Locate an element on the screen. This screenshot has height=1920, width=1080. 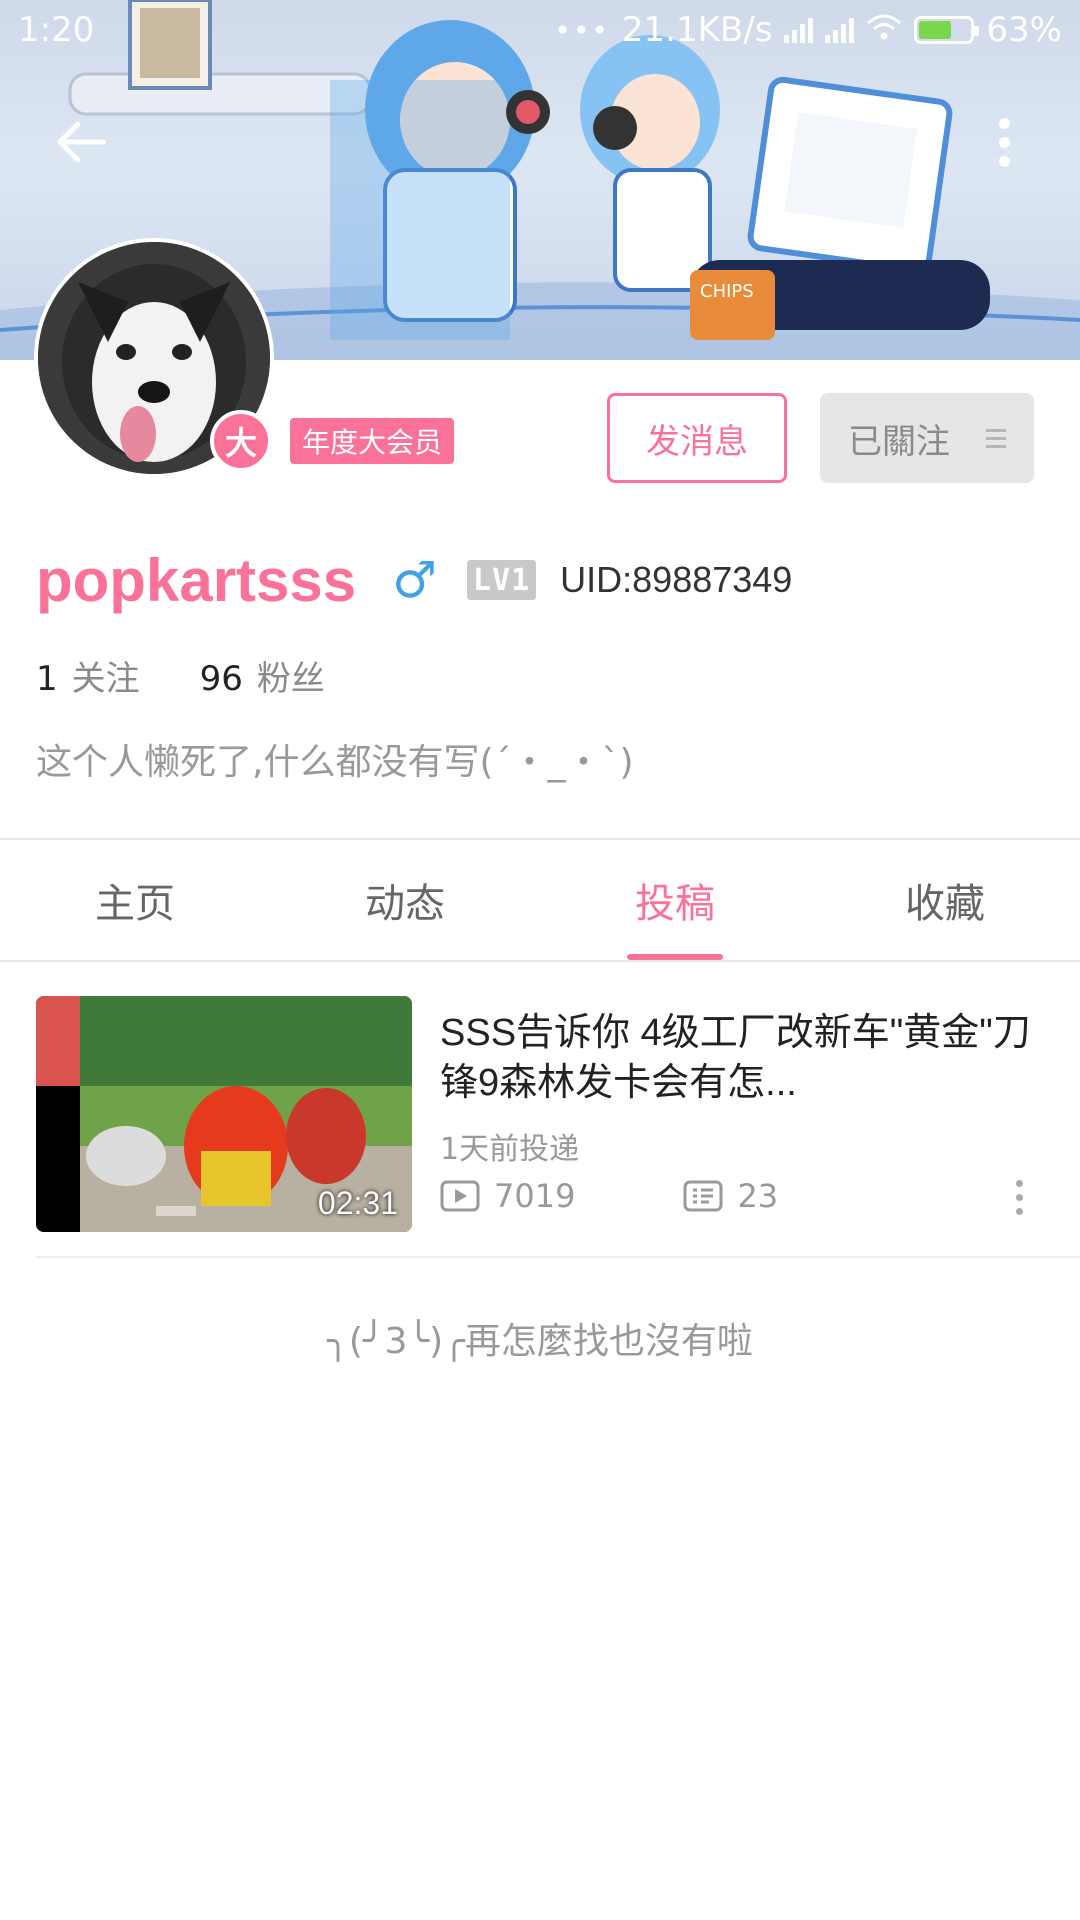
arrow-left-icon is located at coordinates (81, 142).